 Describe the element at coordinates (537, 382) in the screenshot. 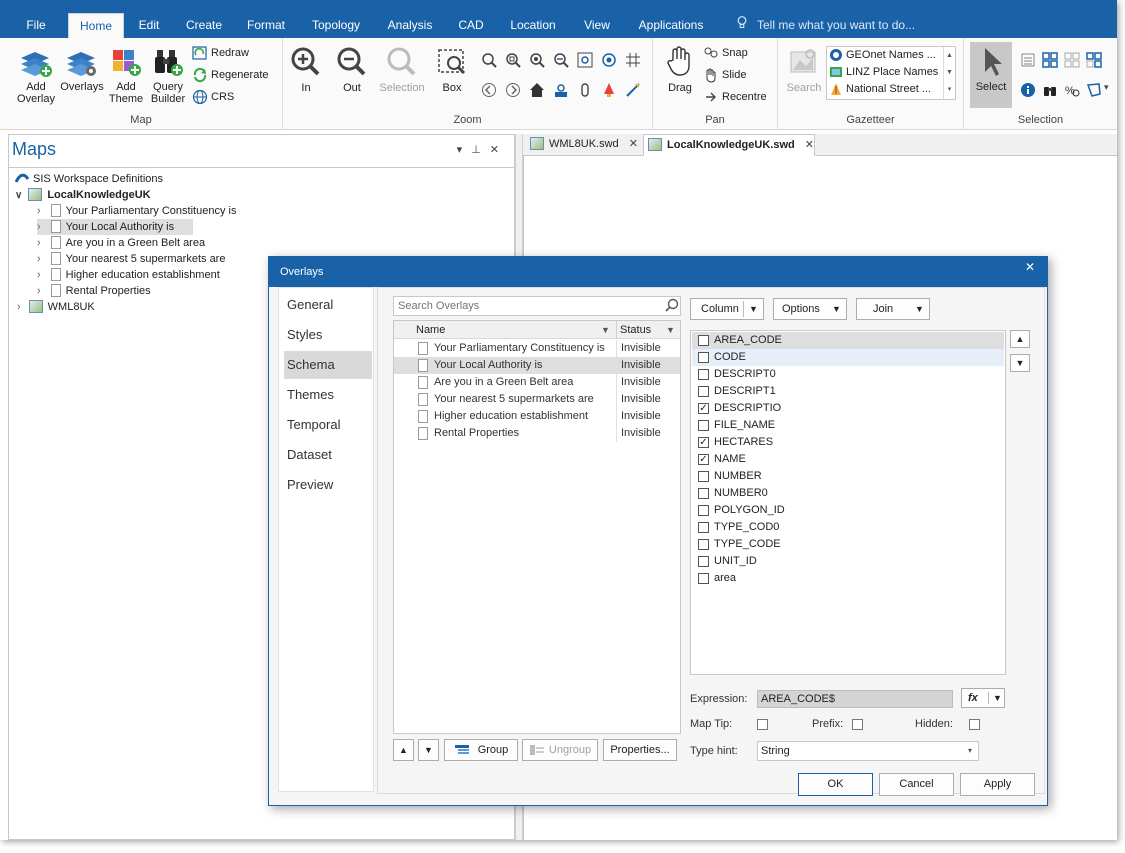

I see `table-row: Are you in a Green Belt area Invisible` at that location.